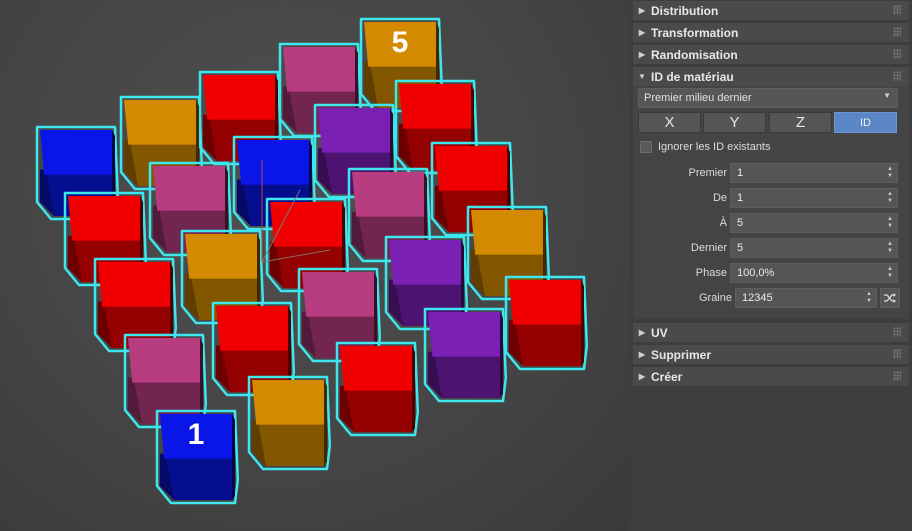 This screenshot has width=912, height=531. Describe the element at coordinates (197, 457) in the screenshot. I see `cube-blue: 1` at that location.